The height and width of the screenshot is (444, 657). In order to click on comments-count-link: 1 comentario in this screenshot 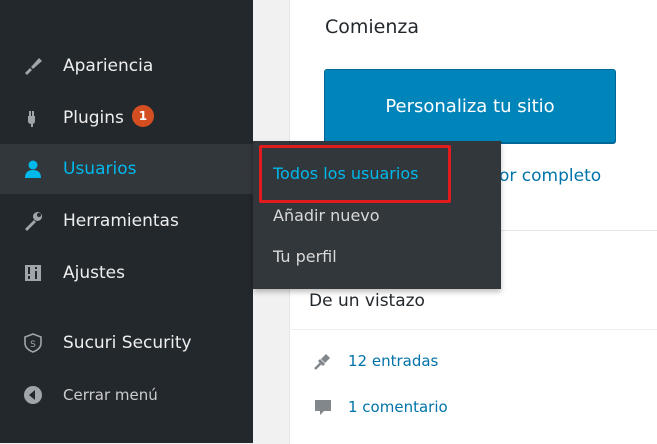, I will do `click(380, 407)`.